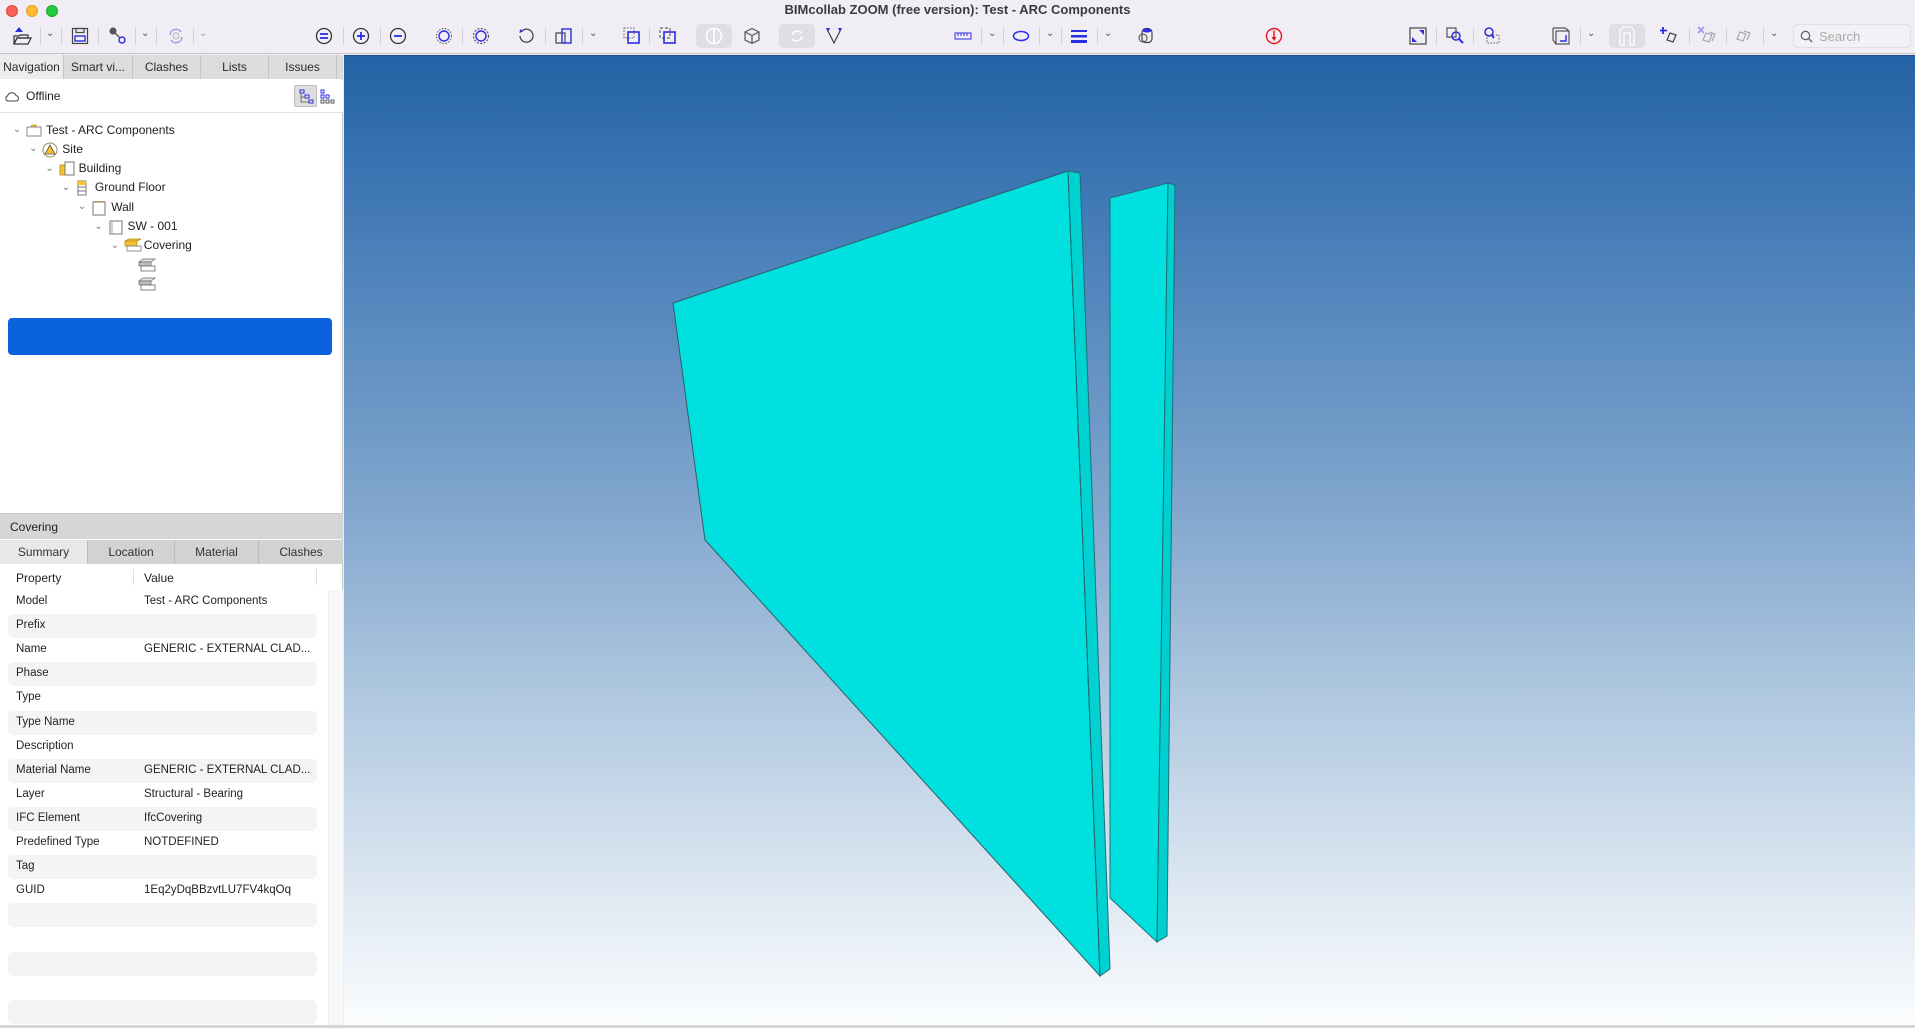  What do you see at coordinates (398, 36) in the screenshot?
I see `zoom-out-button` at bounding box center [398, 36].